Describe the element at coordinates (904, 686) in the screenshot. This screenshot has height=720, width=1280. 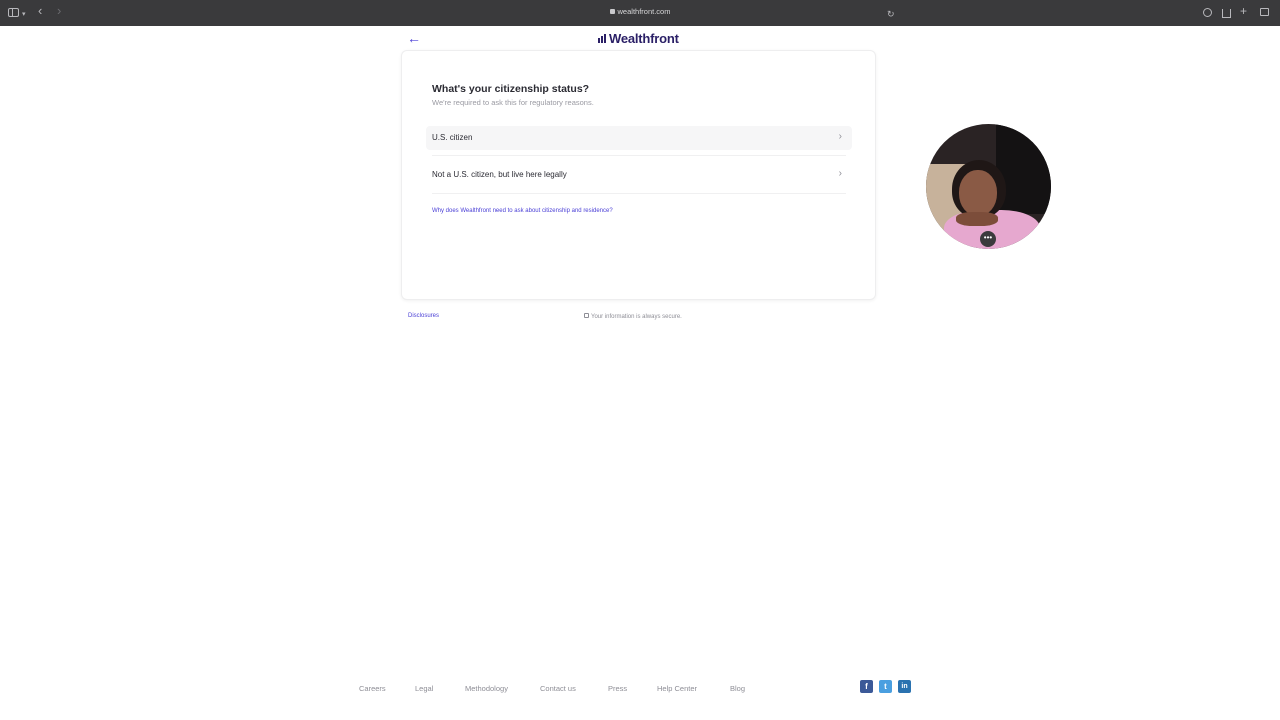
I see `linkedin-icon: in` at that location.